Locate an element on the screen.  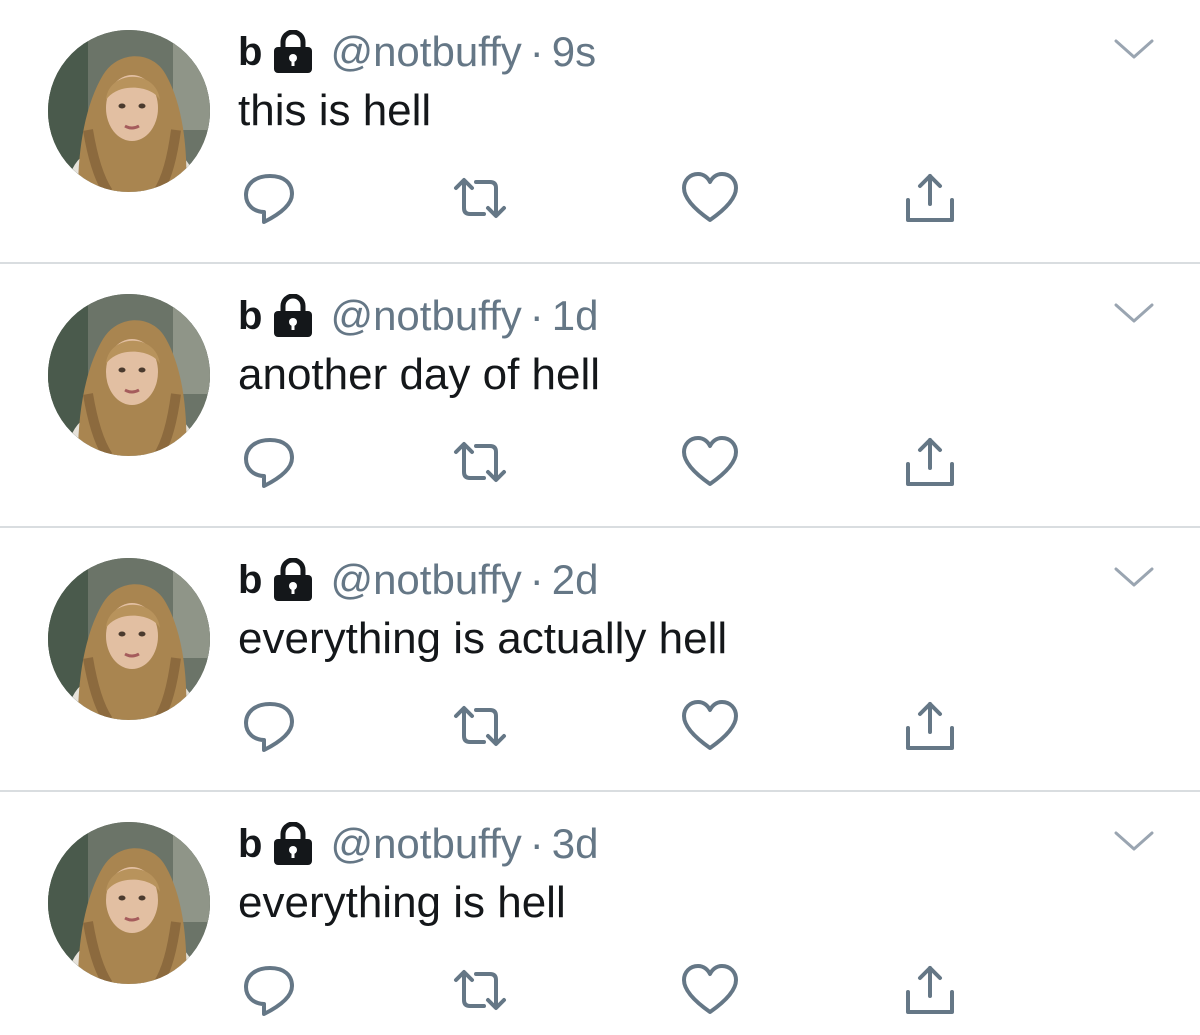
tweet-text: everything is hell is located at coordinates (402, 902).